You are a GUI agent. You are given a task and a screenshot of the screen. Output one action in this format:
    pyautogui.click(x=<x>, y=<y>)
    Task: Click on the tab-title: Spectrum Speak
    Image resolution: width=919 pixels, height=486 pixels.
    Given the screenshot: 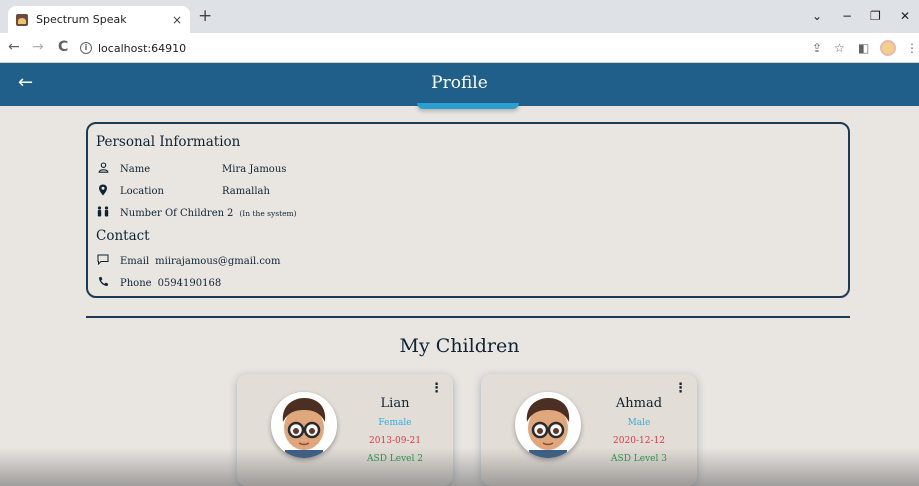 What is the action you would take?
    pyautogui.click(x=81, y=19)
    